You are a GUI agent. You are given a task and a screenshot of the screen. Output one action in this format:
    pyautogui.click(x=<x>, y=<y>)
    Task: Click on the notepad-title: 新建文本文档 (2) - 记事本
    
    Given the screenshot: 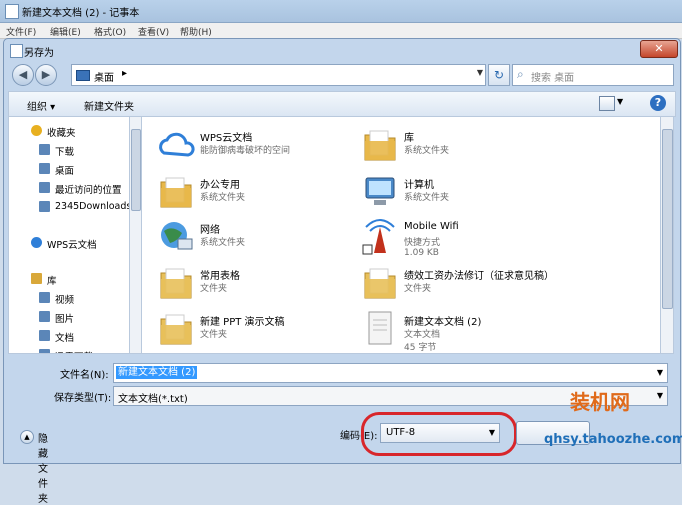 What is the action you would take?
    pyautogui.click(x=81, y=13)
    